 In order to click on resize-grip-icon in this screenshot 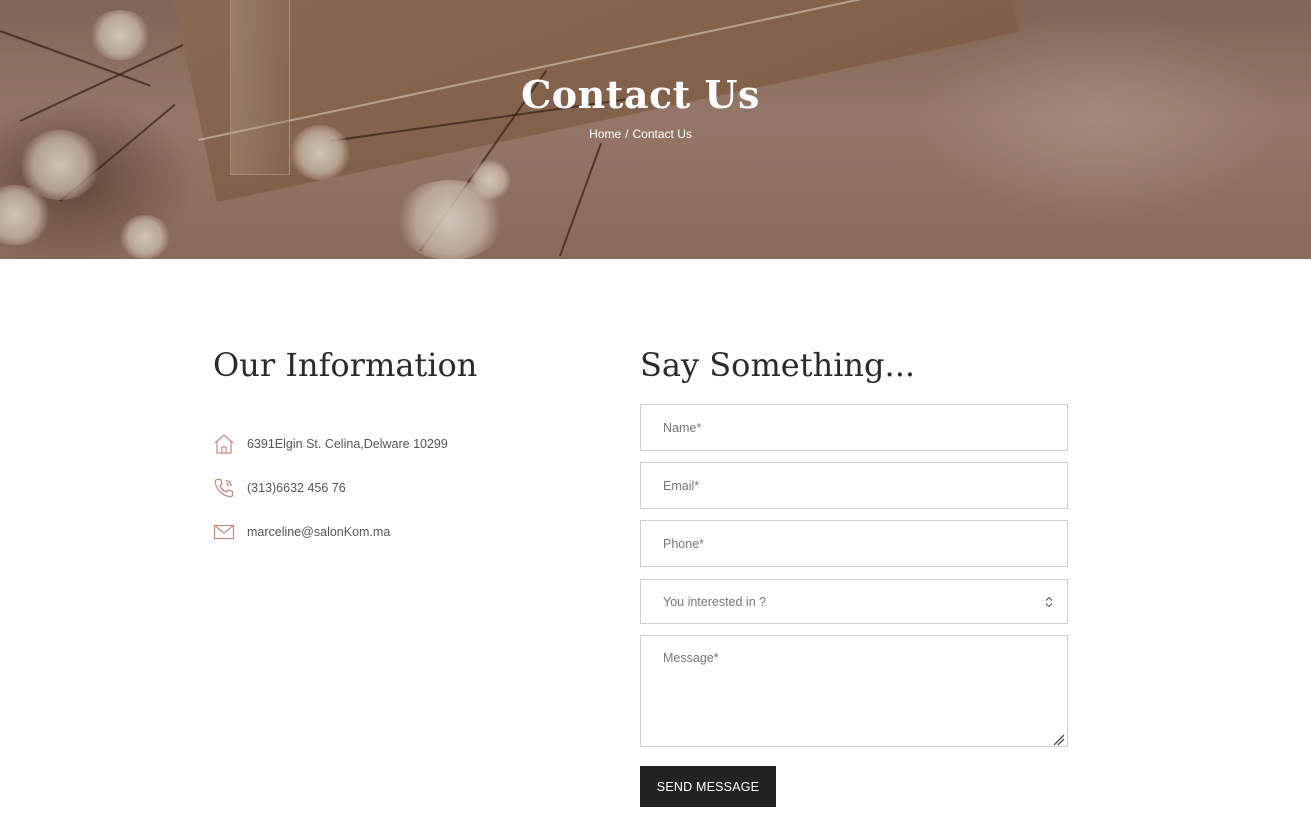, I will do `click(1058, 738)`.